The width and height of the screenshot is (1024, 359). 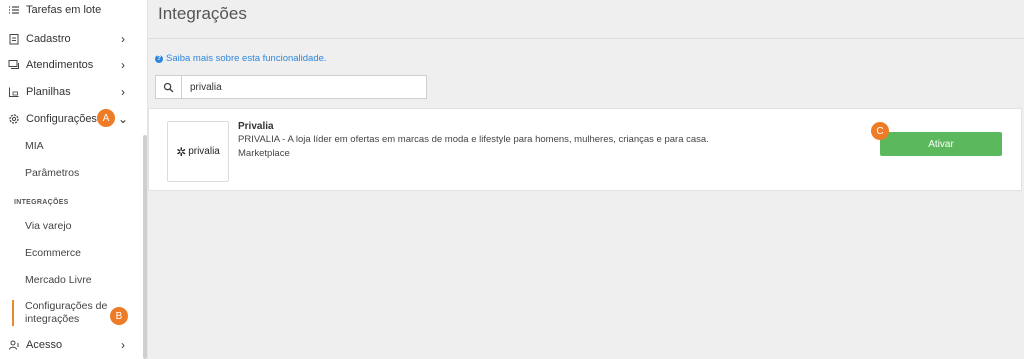 I want to click on sidebar-subitem-label-line2: integrações, so click(x=52, y=319).